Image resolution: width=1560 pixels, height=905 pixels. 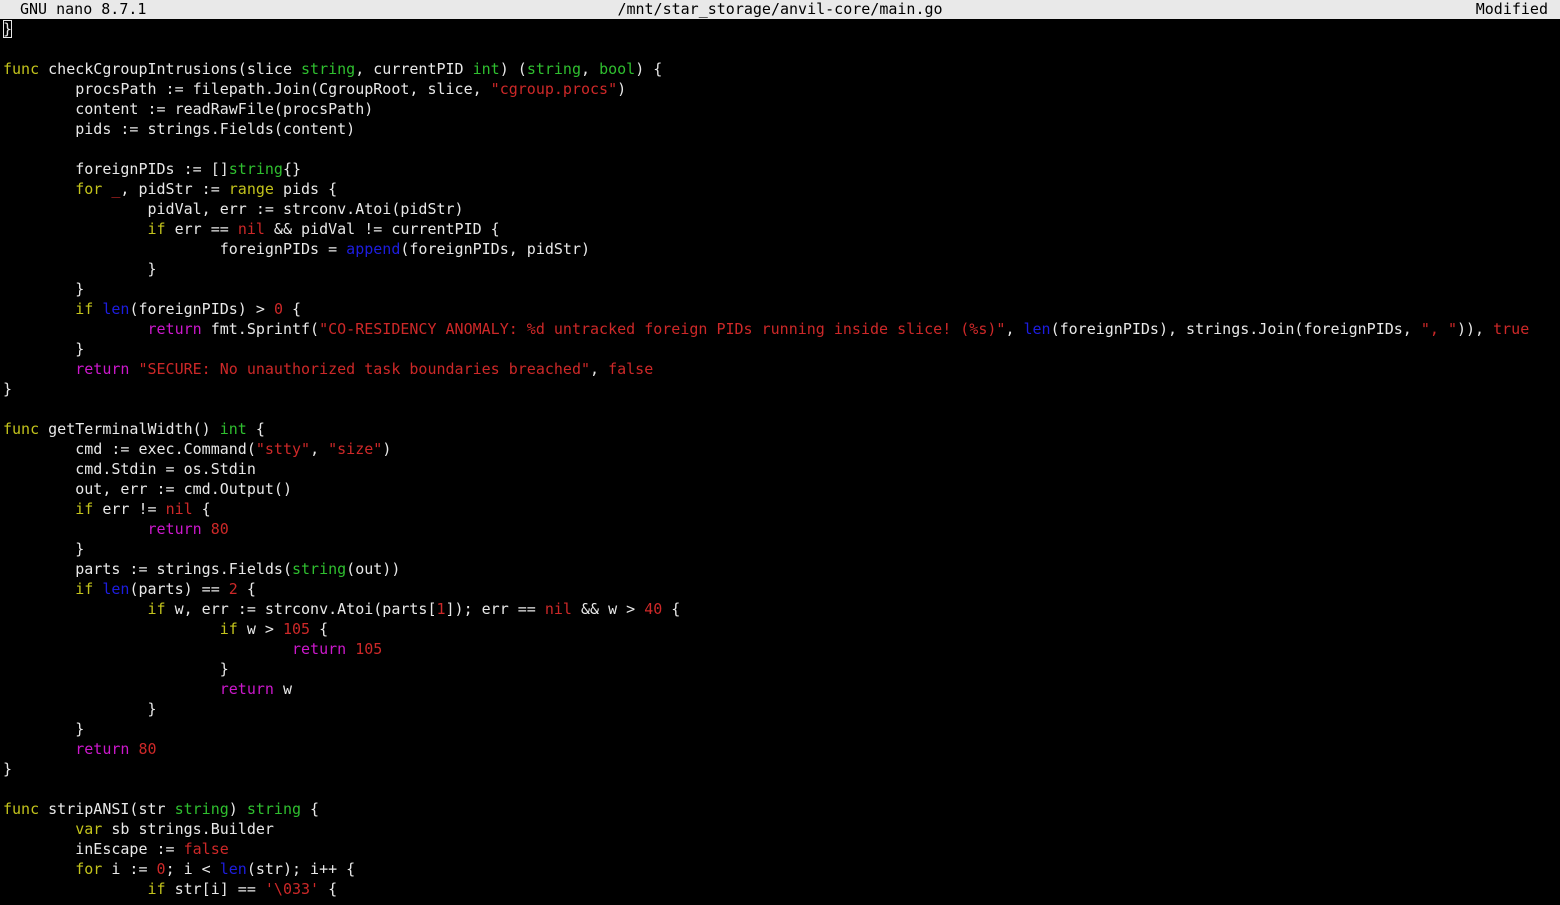 I want to click on code-line: func stripANSI(str string) string {, so click(x=781, y=809).